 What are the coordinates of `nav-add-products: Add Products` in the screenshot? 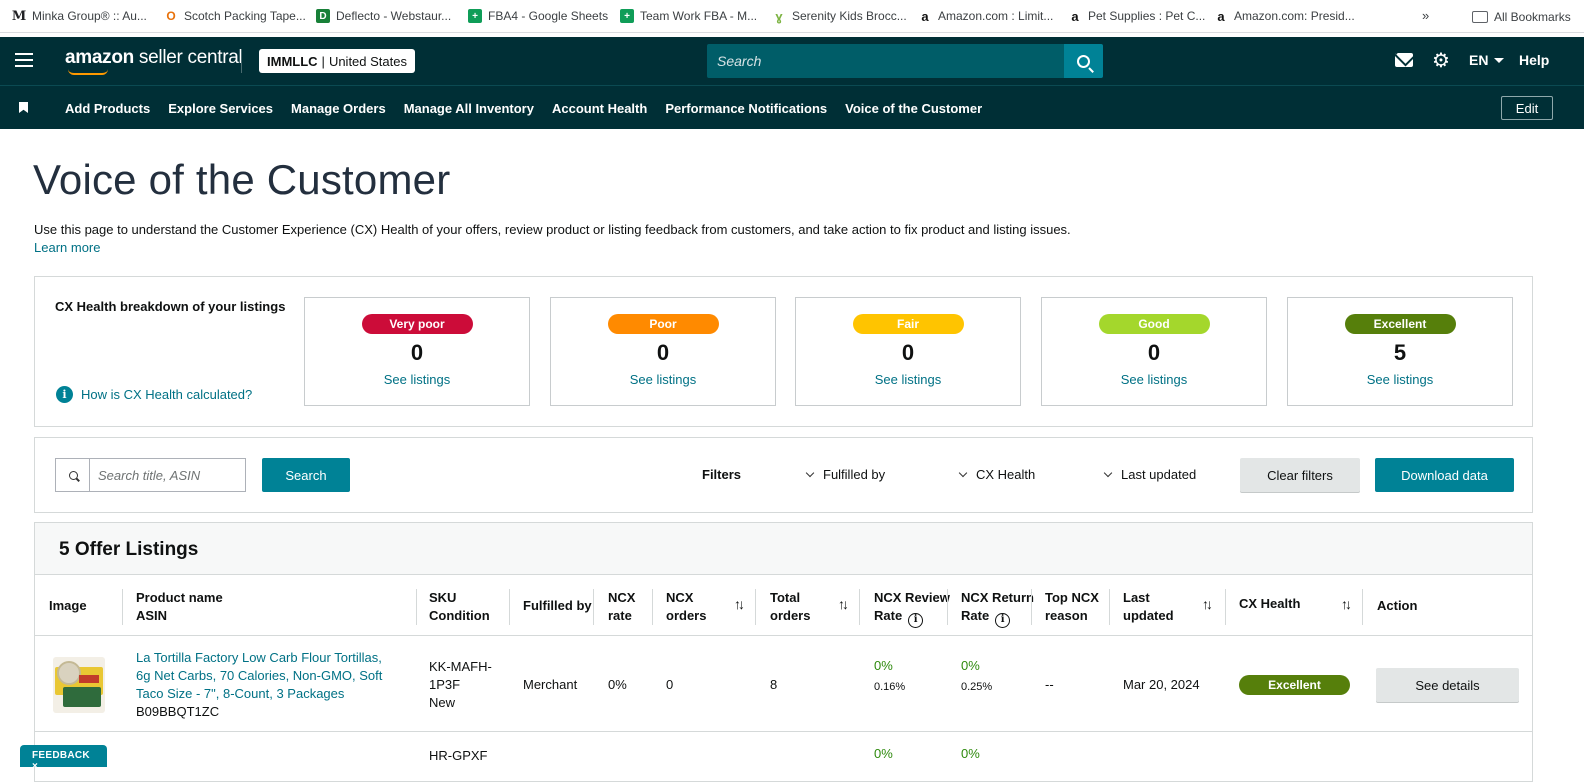 It's located at (107, 108).